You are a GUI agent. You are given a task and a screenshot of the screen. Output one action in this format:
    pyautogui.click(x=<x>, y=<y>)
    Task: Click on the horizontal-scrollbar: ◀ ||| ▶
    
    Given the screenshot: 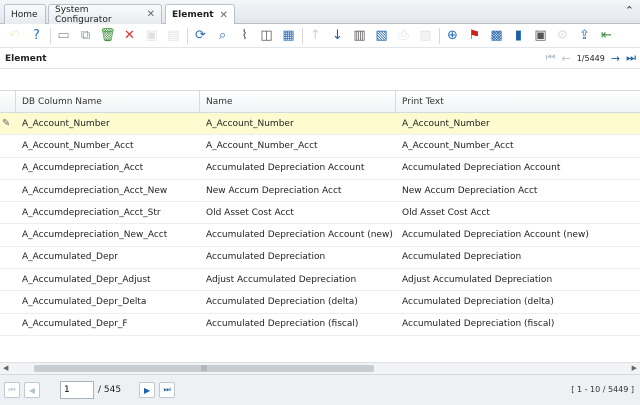 What is the action you would take?
    pyautogui.click(x=320, y=368)
    